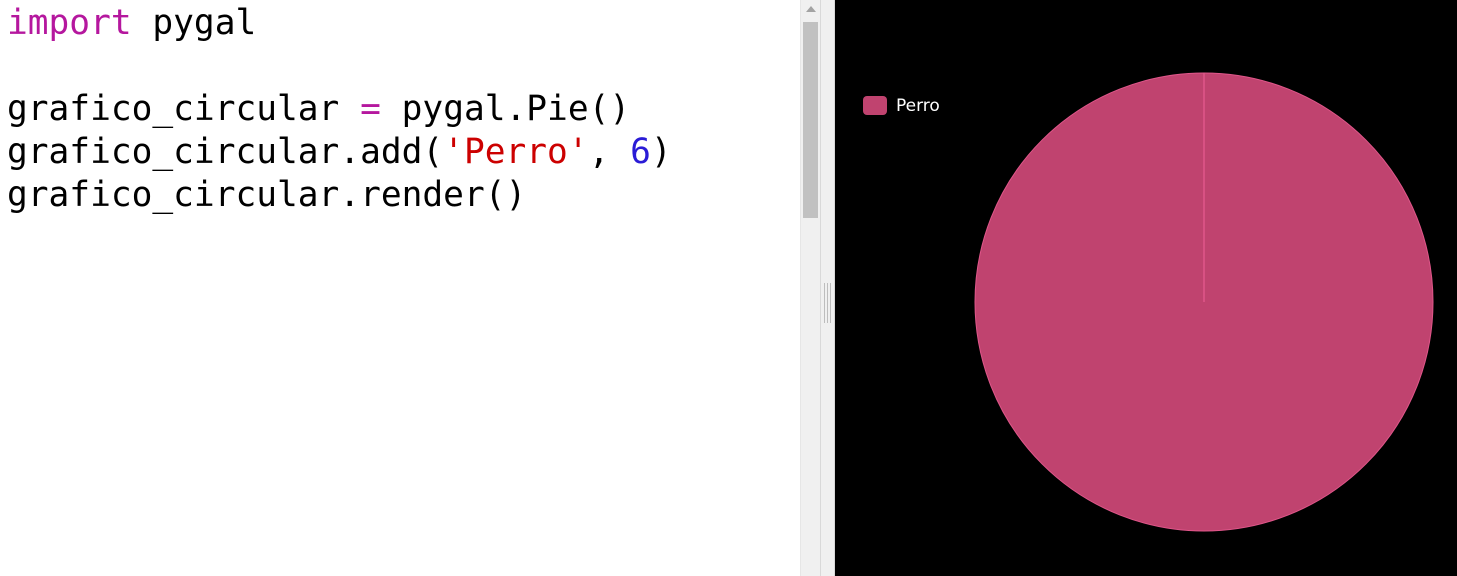  I want to click on legend-swatch, so click(875, 105).